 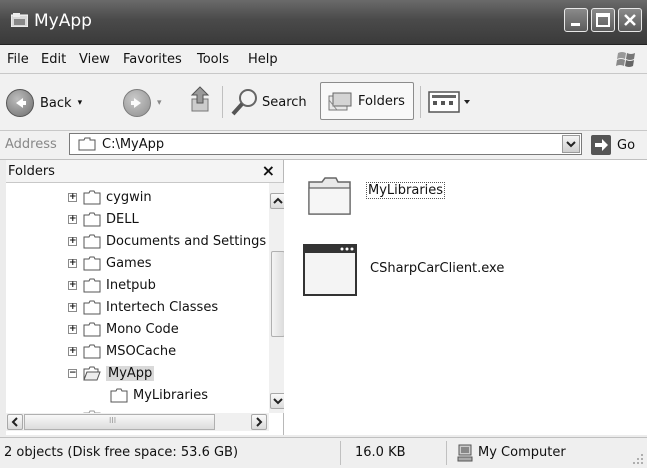 What do you see at coordinates (63, 21) in the screenshot?
I see `window-title: MyApp` at bounding box center [63, 21].